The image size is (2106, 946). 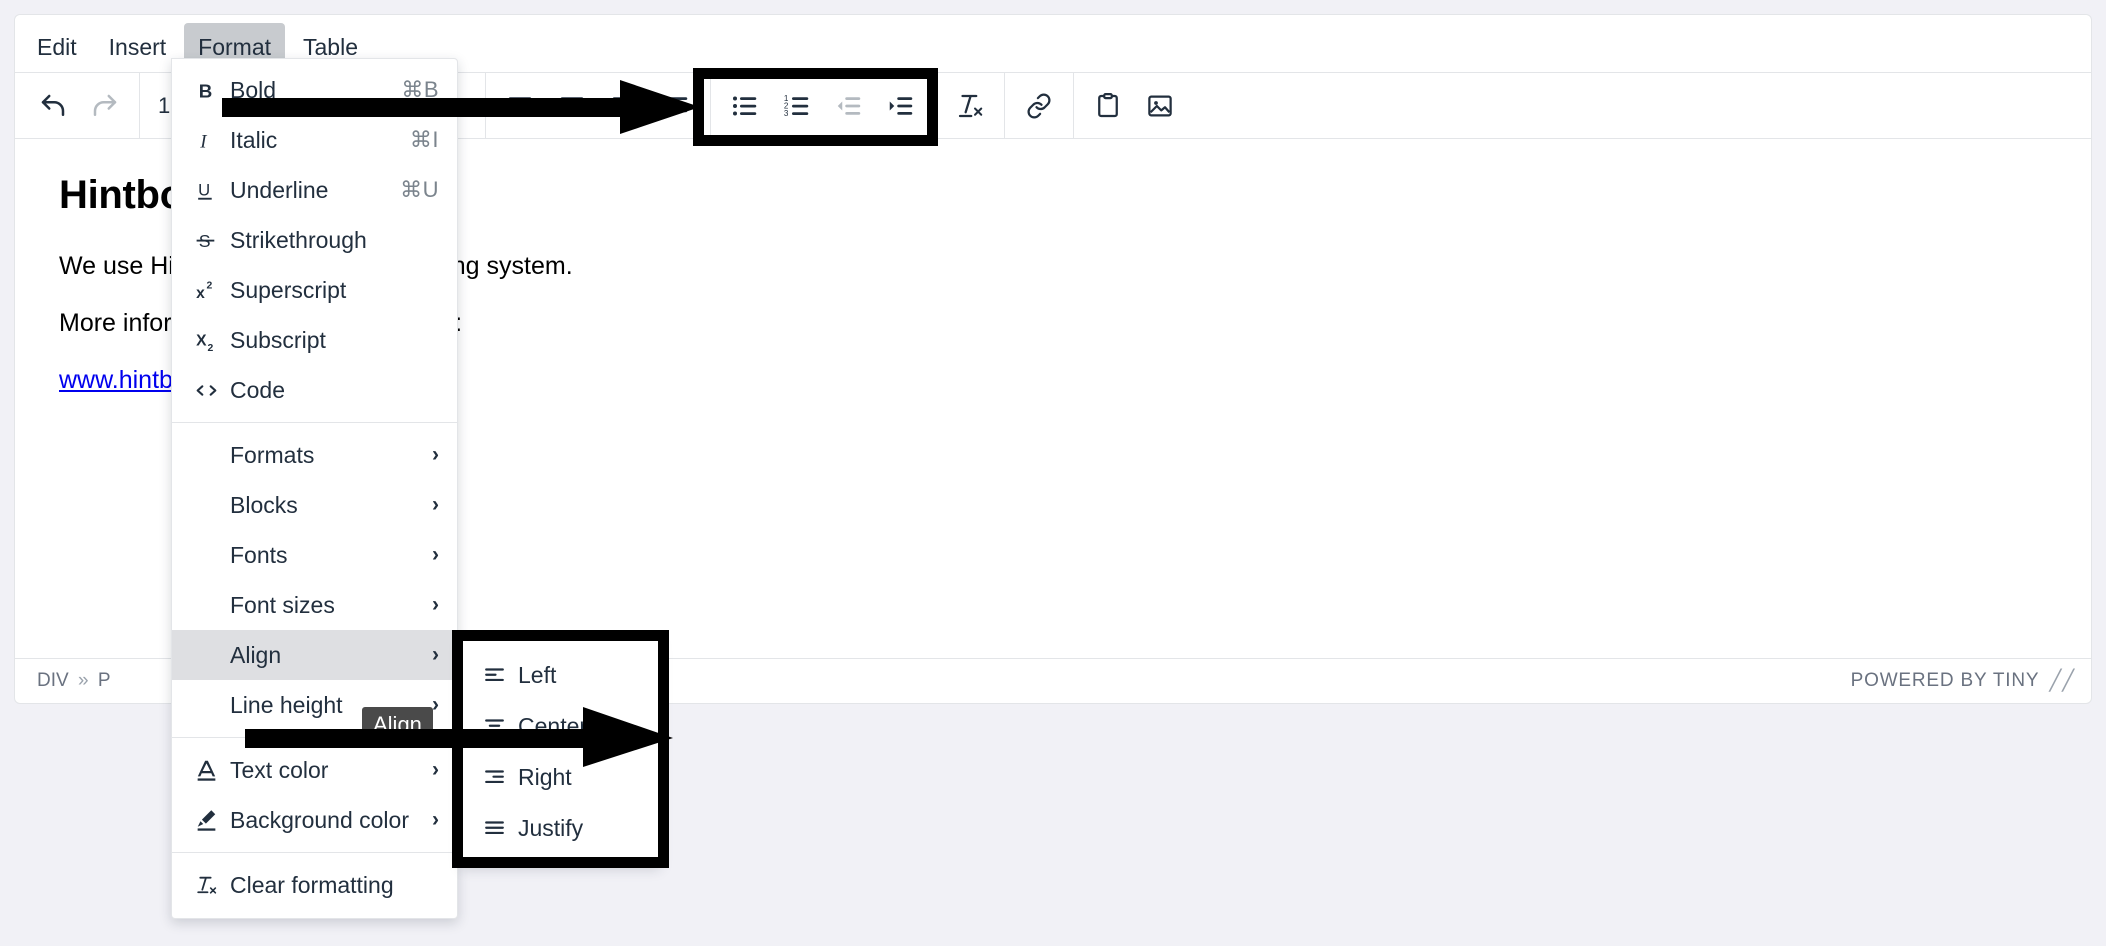 I want to click on menu-item-label: Clear formatting, so click(x=312, y=884).